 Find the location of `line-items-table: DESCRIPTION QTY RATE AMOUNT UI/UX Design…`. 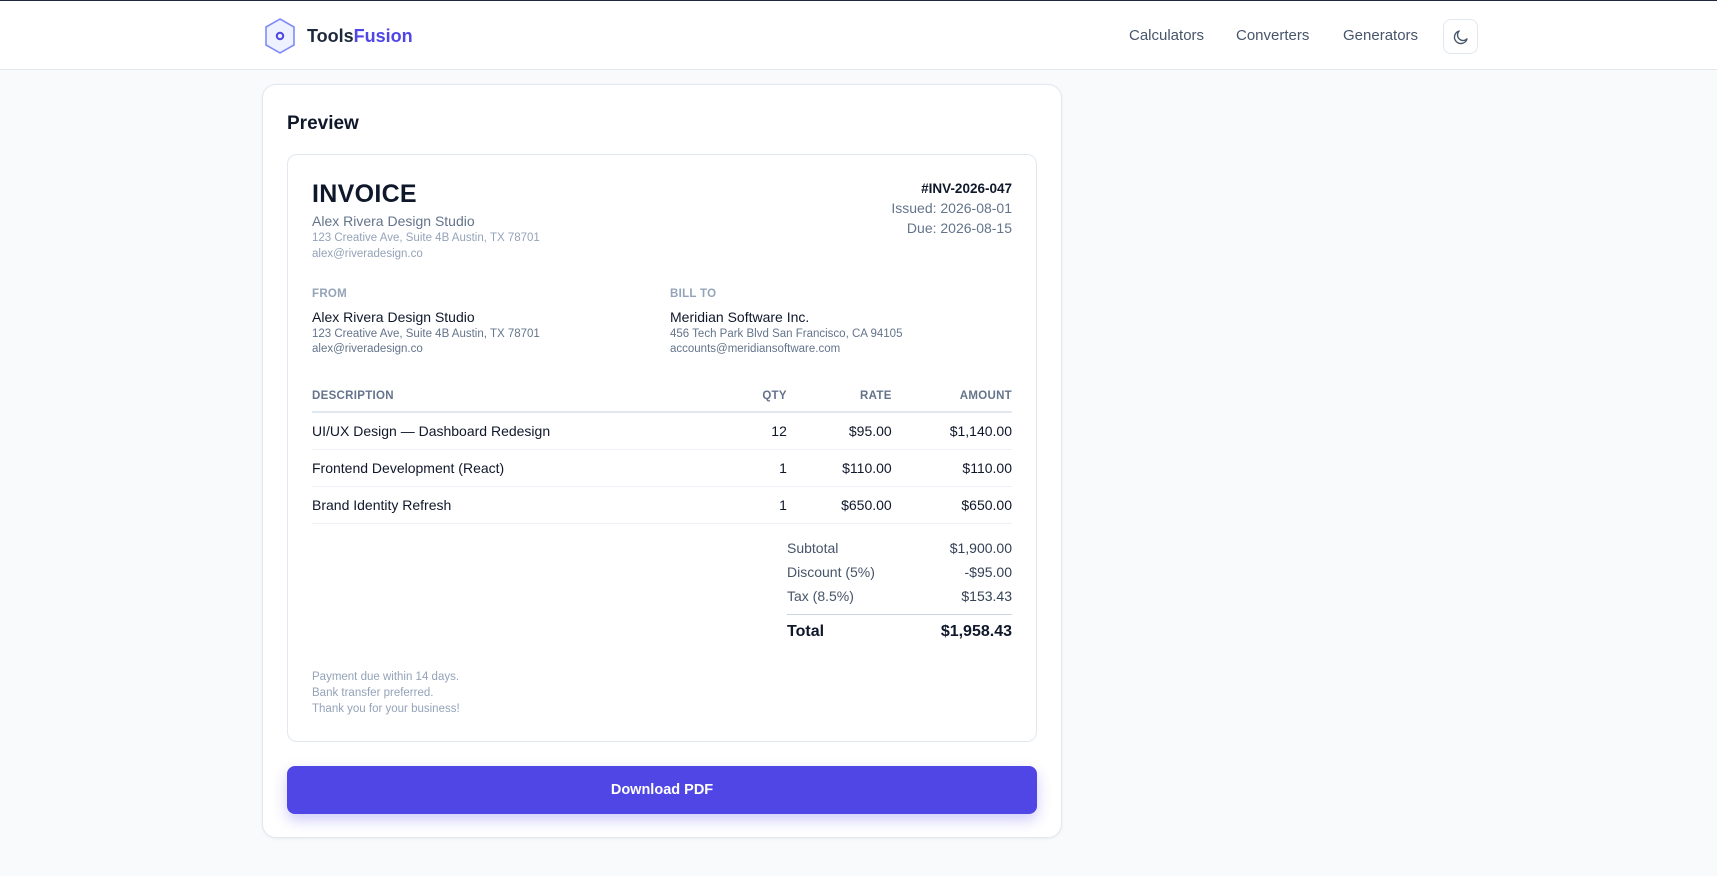

line-items-table: DESCRIPTION QTY RATE AMOUNT UI/UX Design… is located at coordinates (662, 452).